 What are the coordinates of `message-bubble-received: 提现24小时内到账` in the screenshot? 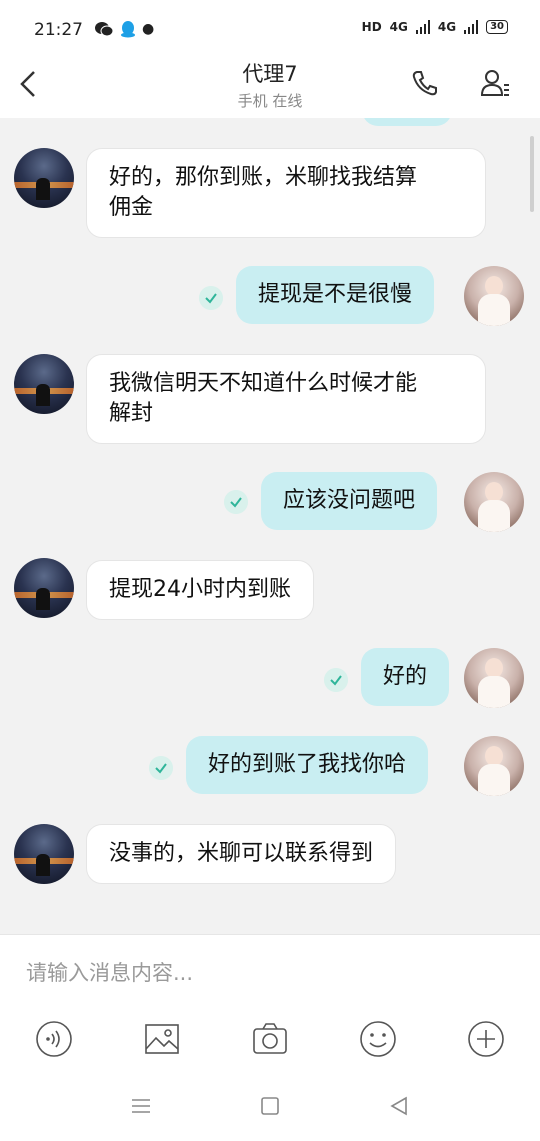 It's located at (200, 590).